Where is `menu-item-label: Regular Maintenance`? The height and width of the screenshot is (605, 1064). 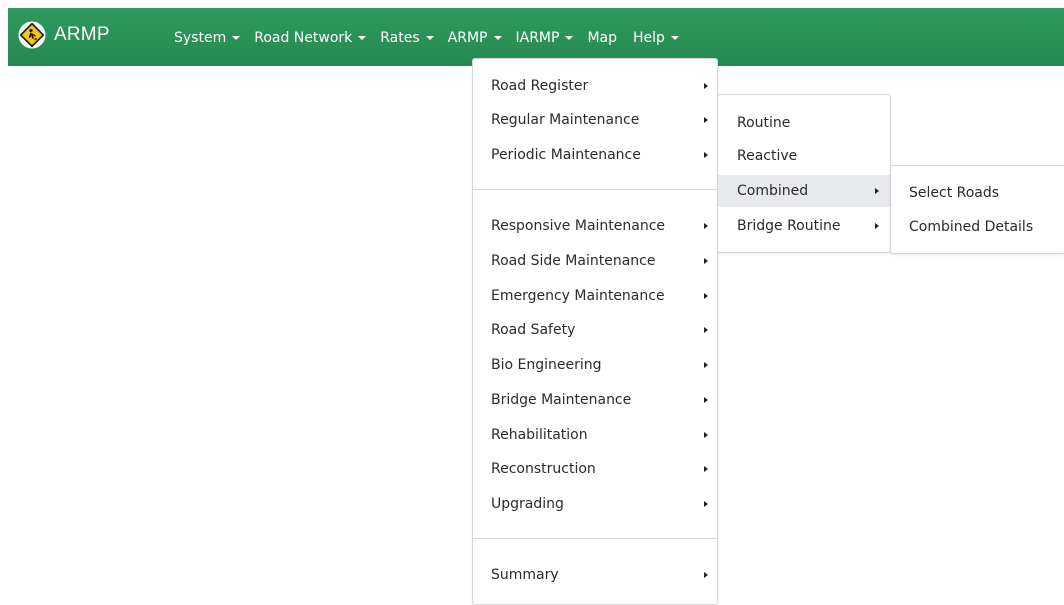 menu-item-label: Regular Maintenance is located at coordinates (565, 120).